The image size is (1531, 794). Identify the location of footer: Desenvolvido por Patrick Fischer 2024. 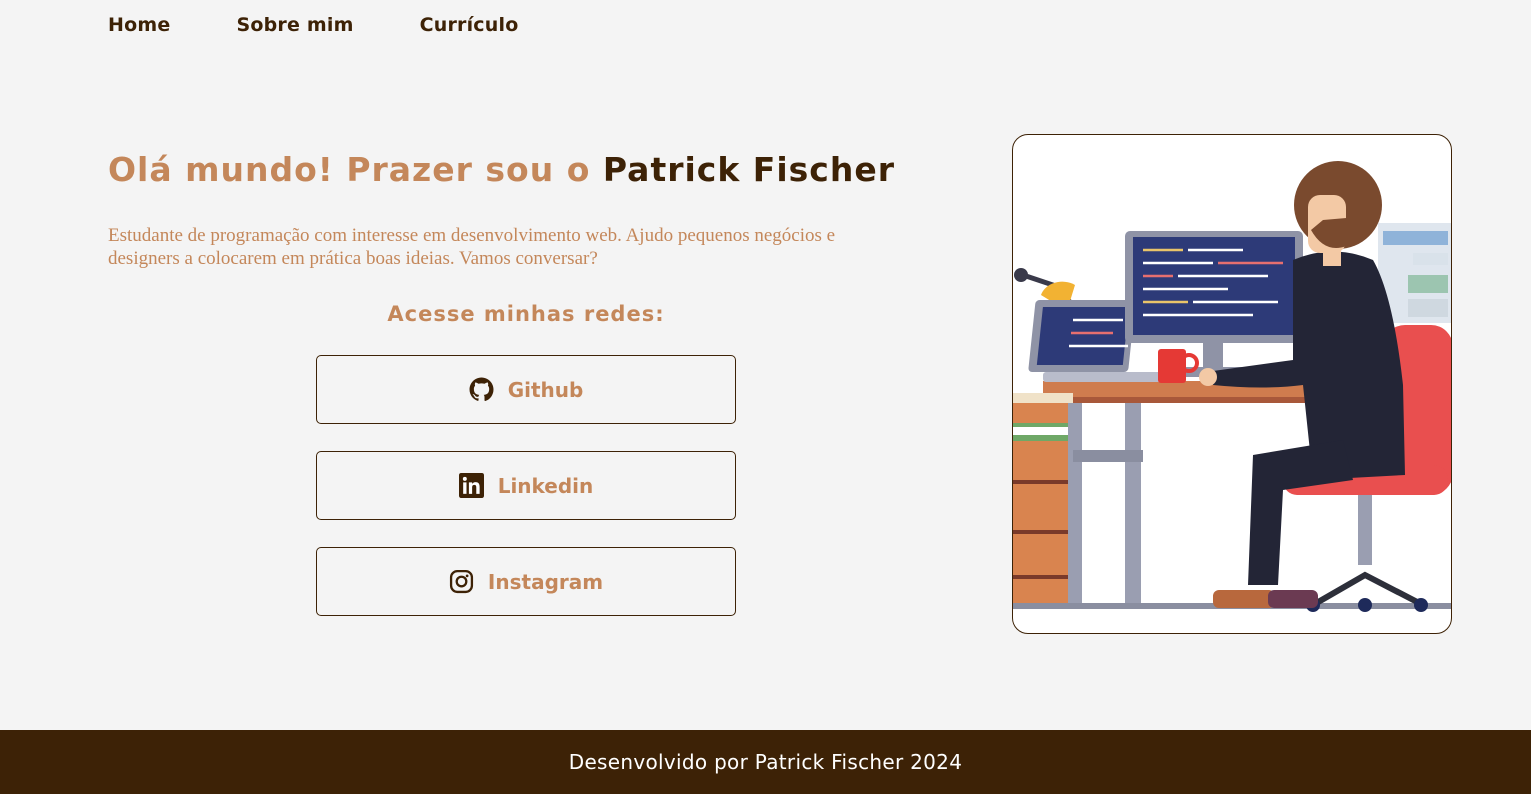
(765, 762).